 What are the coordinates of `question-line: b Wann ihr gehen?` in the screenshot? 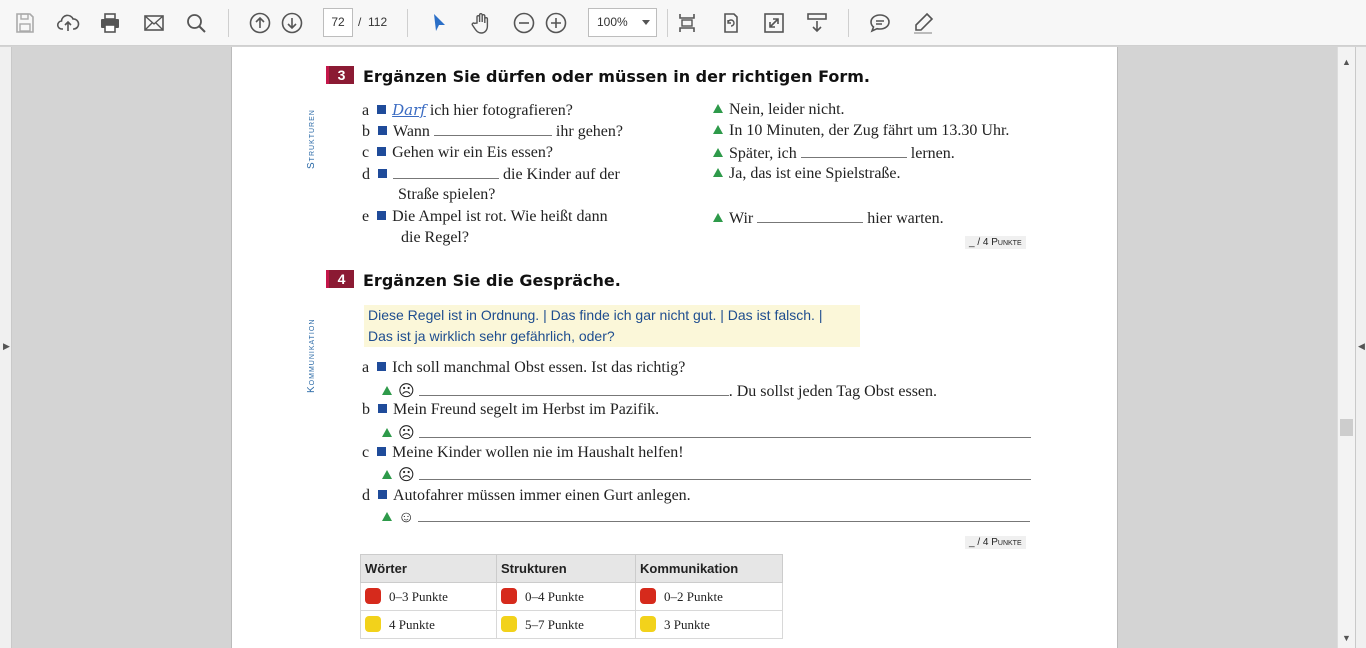 It's located at (492, 131).